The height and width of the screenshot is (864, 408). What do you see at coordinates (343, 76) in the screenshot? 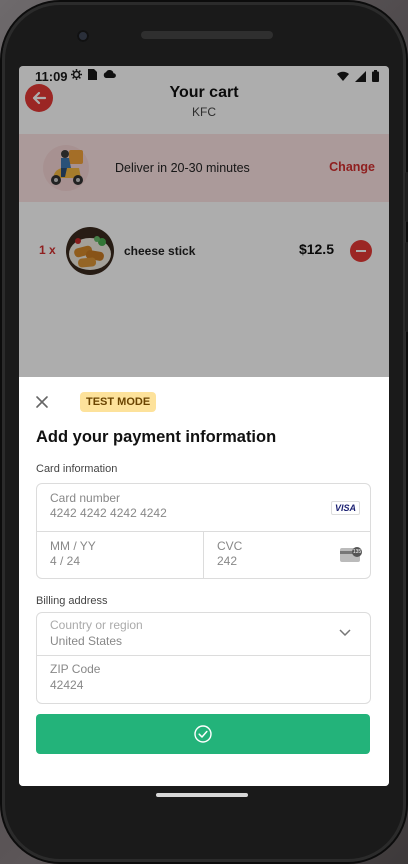
I see `wifi-icon` at bounding box center [343, 76].